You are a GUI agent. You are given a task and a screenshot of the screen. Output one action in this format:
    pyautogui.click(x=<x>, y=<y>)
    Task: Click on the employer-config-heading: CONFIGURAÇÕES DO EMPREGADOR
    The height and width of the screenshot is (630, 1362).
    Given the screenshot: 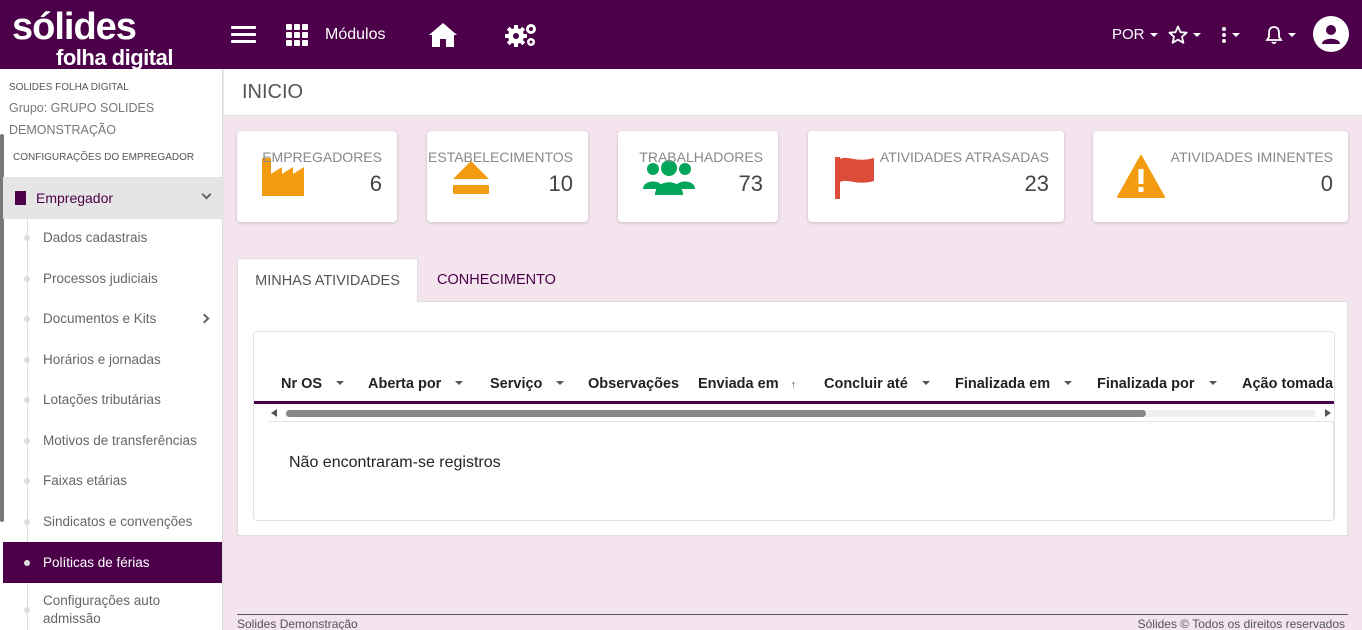 What is the action you would take?
    pyautogui.click(x=104, y=157)
    